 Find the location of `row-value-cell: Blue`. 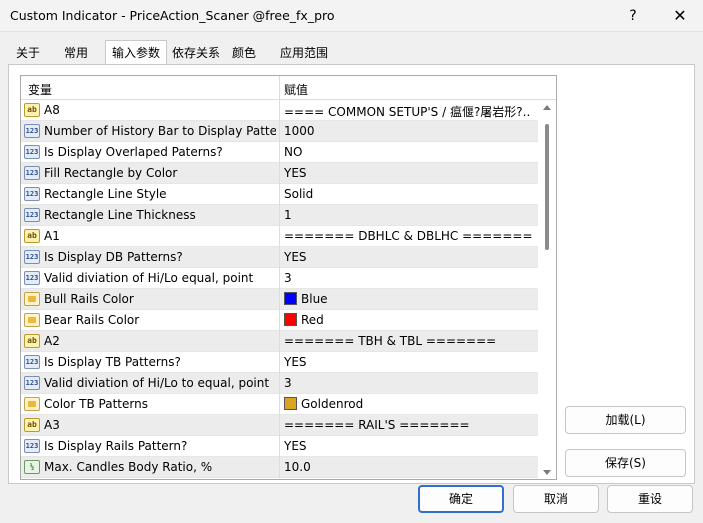

row-value-cell: Blue is located at coordinates (409, 299).